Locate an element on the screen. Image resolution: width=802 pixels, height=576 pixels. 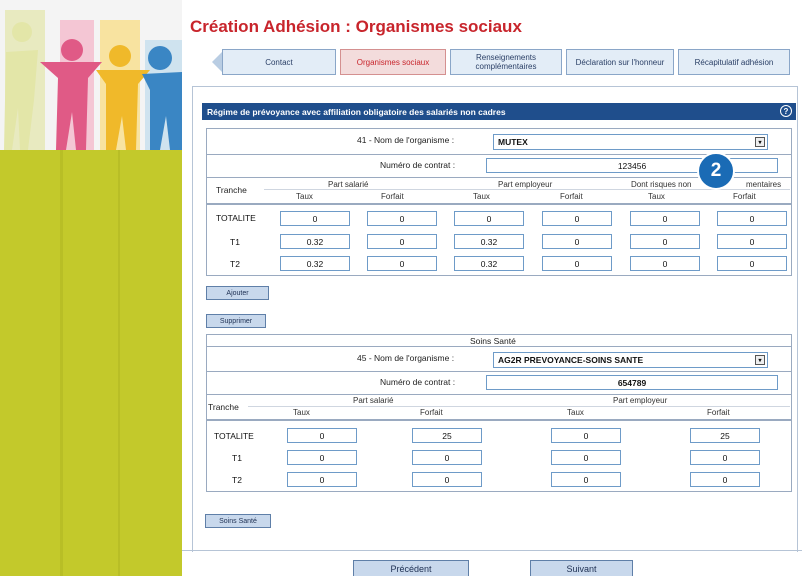
sante-contrat-label: Numéro de contrat : is located at coordinates (418, 382).